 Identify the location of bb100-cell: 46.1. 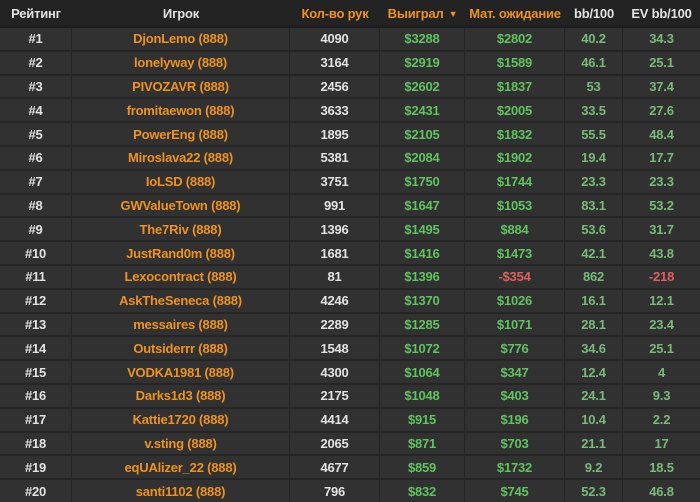
(594, 62).